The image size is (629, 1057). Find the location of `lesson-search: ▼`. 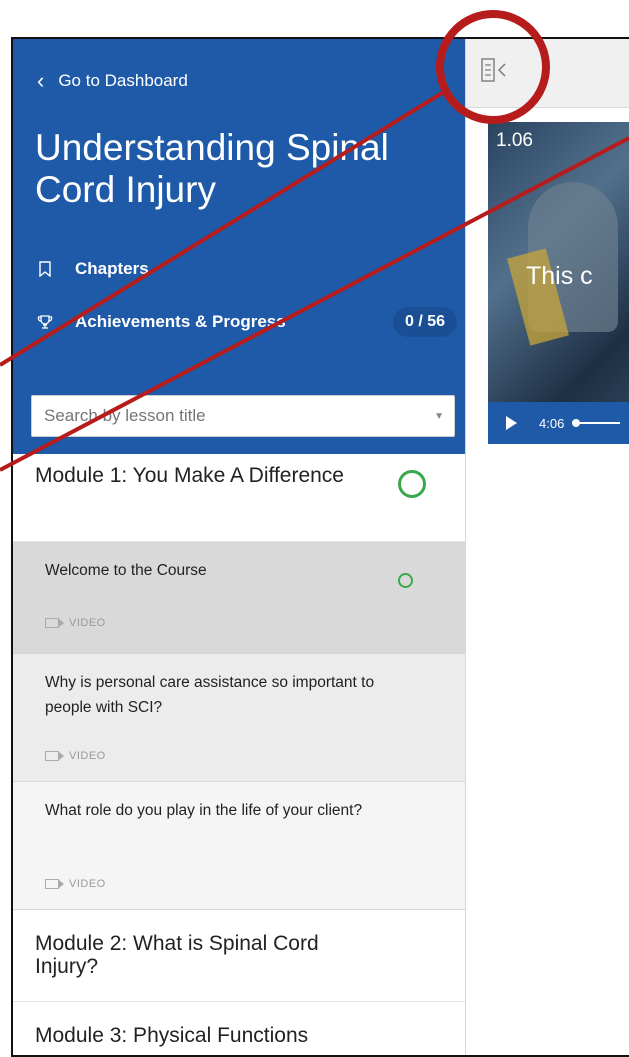

lesson-search: ▼ is located at coordinates (243, 416).